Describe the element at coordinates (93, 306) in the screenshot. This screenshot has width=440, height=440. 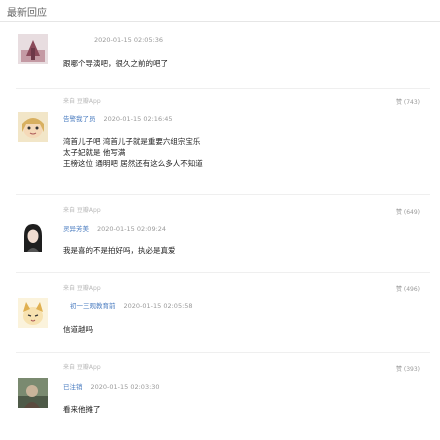
I see `comment-username: 初一三观教育前` at that location.